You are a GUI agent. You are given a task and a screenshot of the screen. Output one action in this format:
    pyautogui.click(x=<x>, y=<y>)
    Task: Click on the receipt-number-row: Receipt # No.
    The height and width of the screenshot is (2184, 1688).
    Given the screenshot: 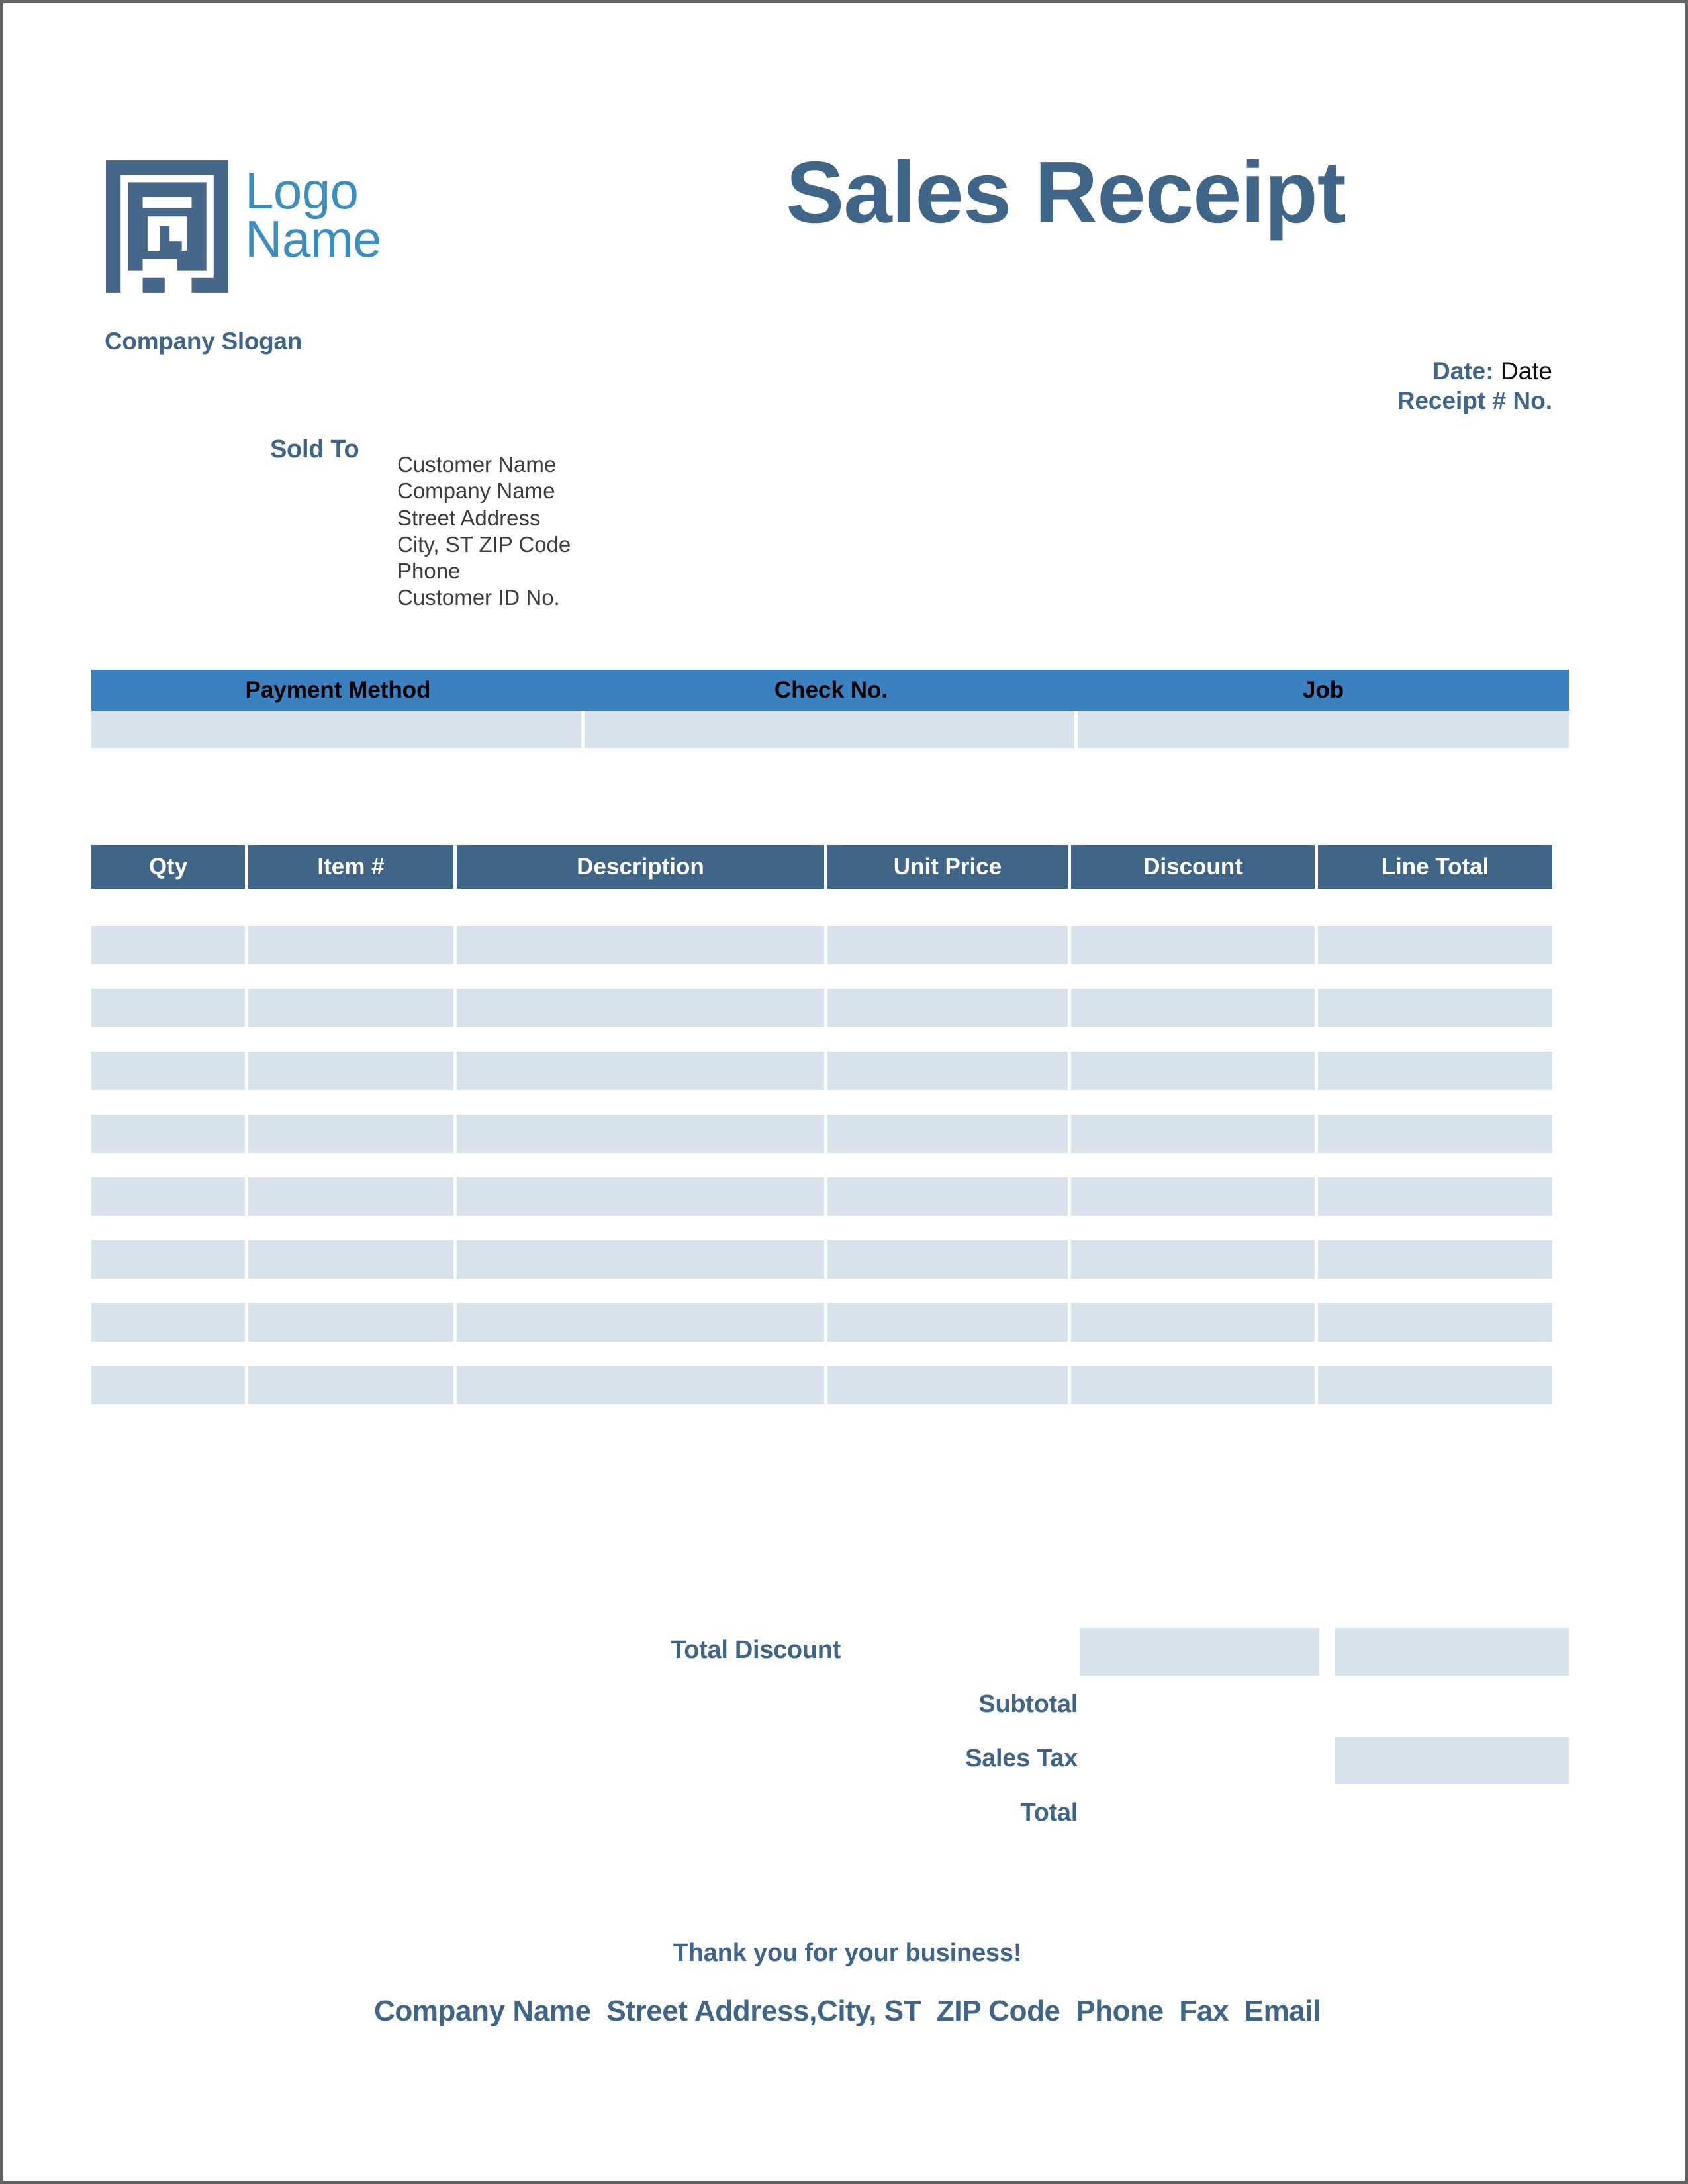 What is the action you would take?
    pyautogui.click(x=1474, y=401)
    